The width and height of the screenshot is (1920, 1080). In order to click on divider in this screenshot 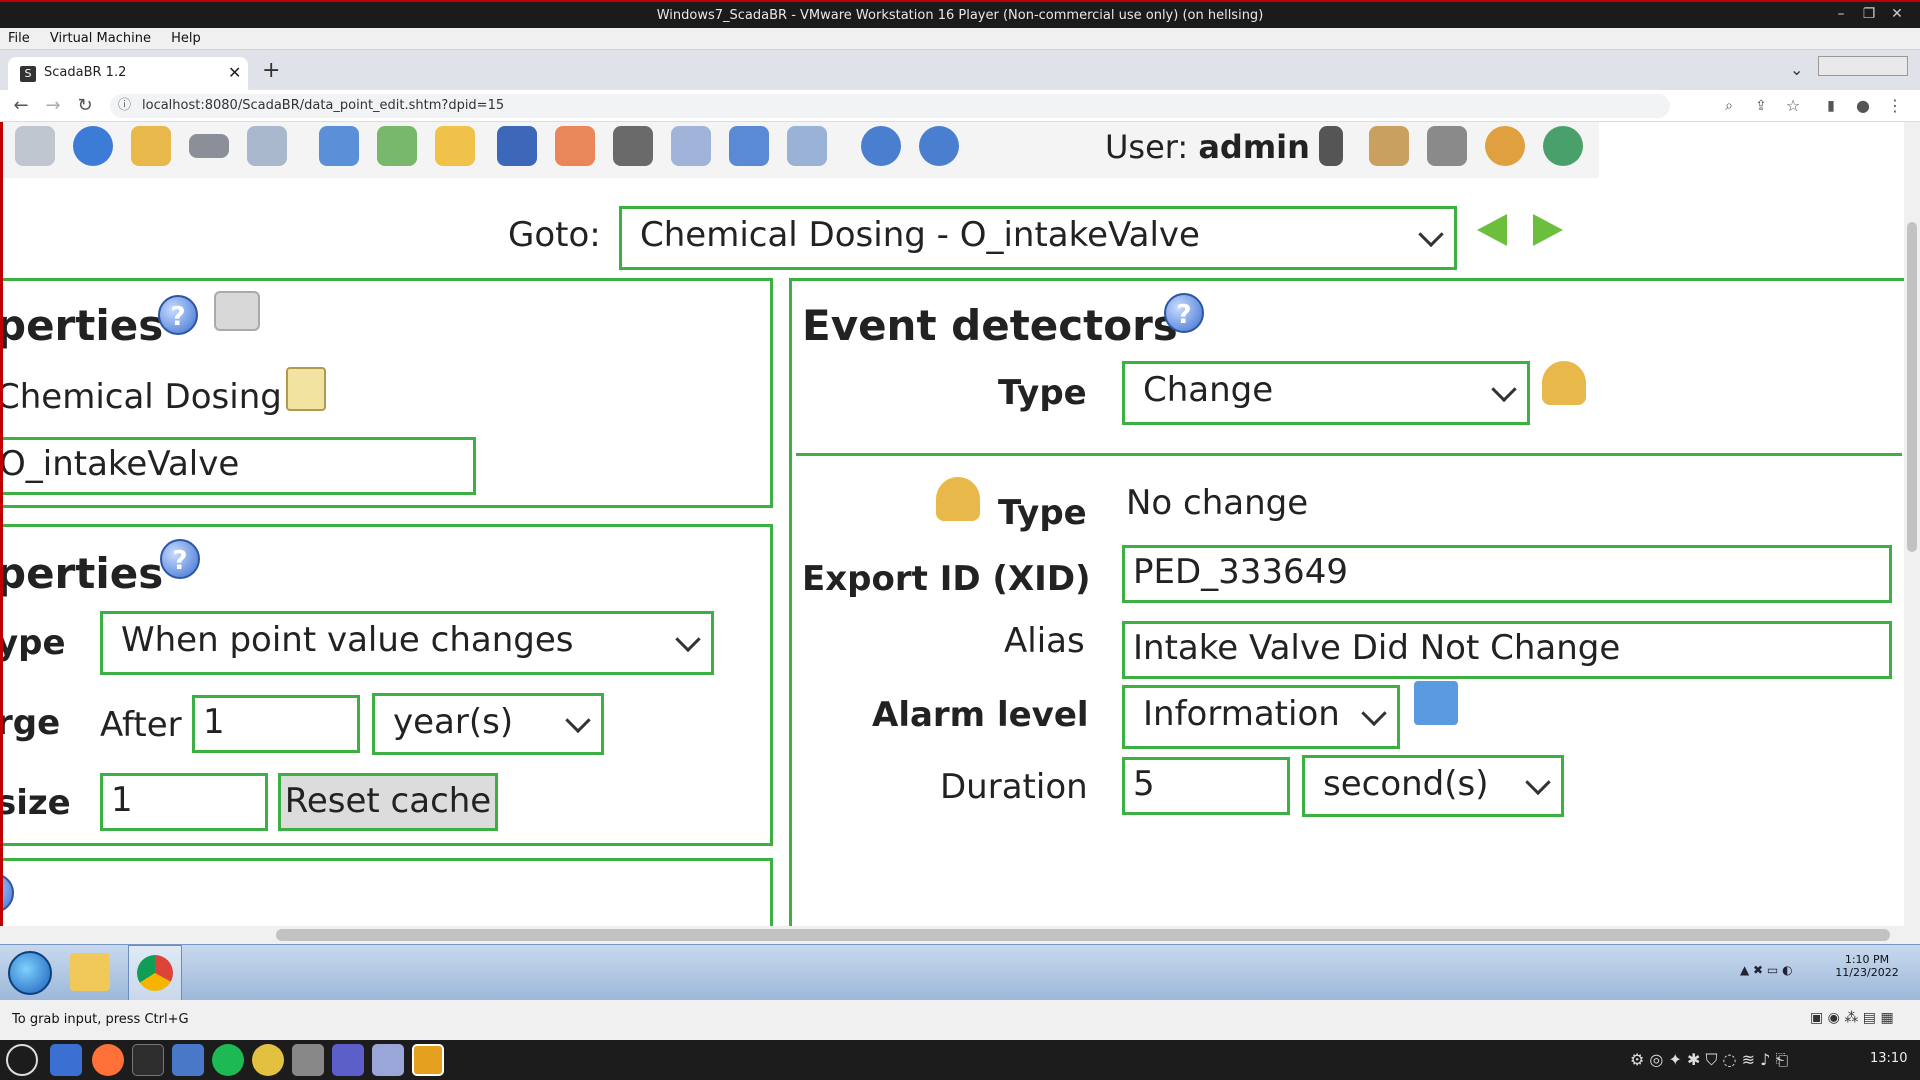, I will do `click(1349, 454)`.